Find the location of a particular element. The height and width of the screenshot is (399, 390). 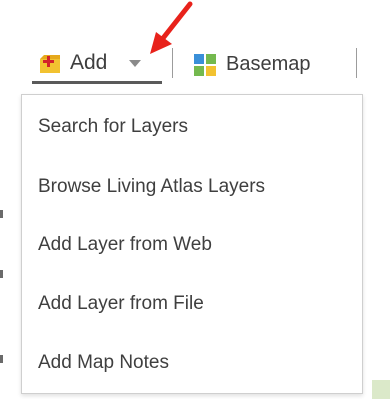

menu-item-add-layer-from-web: Add Layer from Web is located at coordinates (125, 245).